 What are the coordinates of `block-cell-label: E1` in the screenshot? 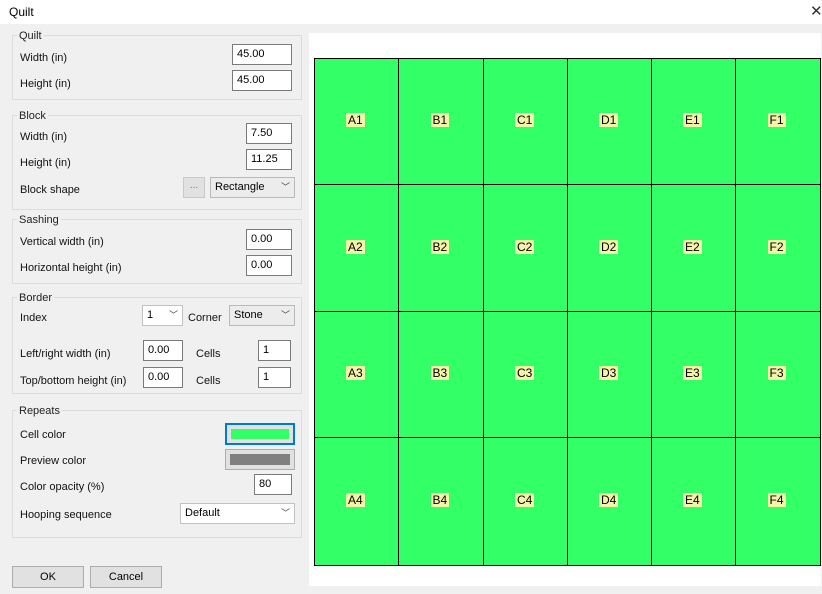 It's located at (692, 120).